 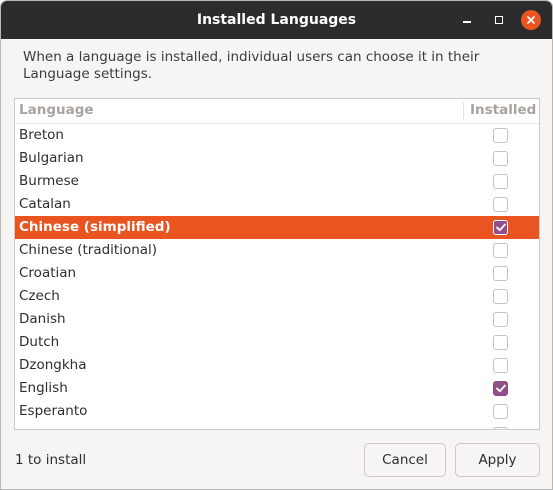 I want to click on language-row: Croatian, so click(x=277, y=273).